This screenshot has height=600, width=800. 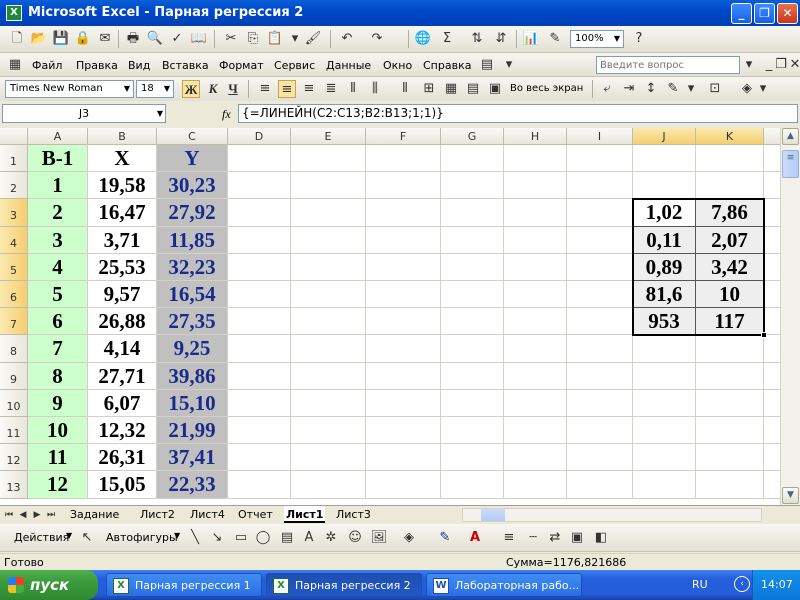 What do you see at coordinates (177, 39) in the screenshot?
I see `spelling-icon: ✓` at bounding box center [177, 39].